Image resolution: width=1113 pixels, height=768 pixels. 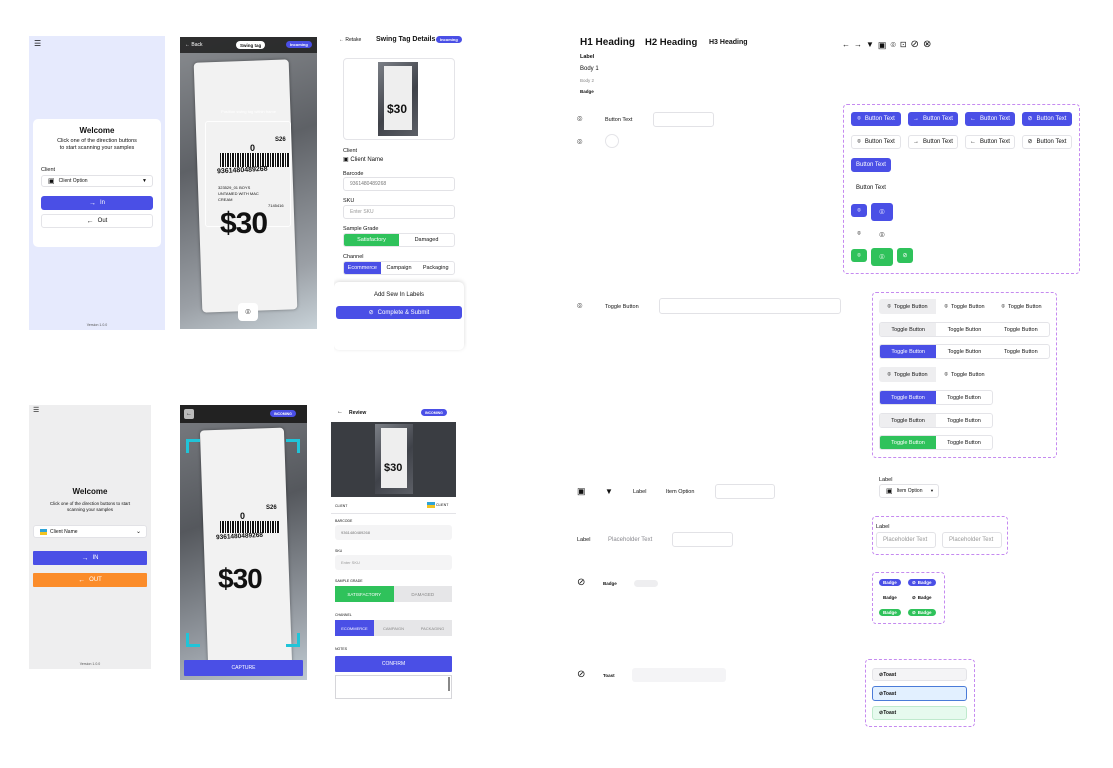 I want to click on input-field, so click(x=702, y=539).